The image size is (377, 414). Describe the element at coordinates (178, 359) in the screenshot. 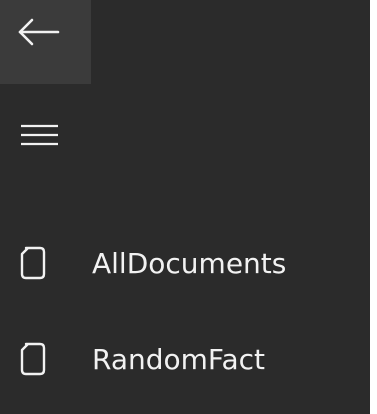

I see `nav-item-label: RandomFact` at that location.